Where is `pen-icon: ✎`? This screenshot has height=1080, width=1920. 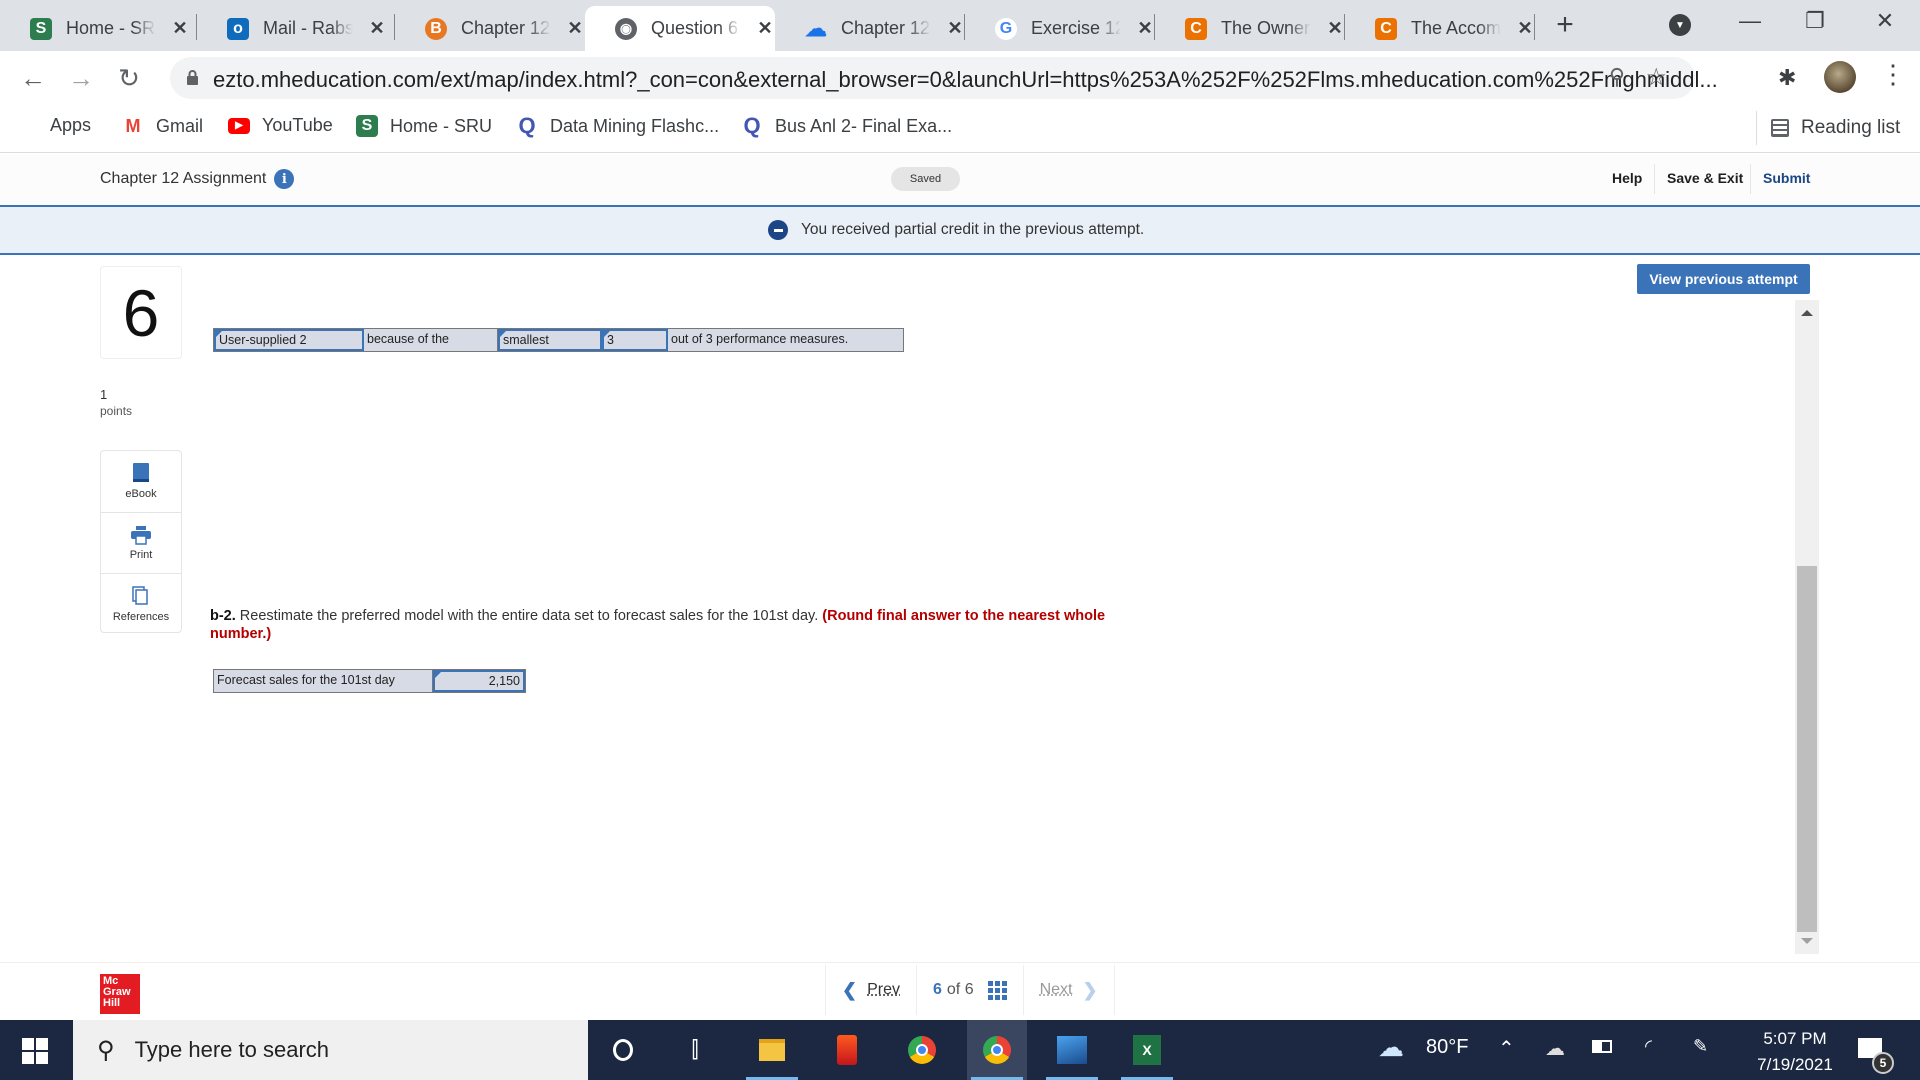 pen-icon: ✎ is located at coordinates (1700, 1046).